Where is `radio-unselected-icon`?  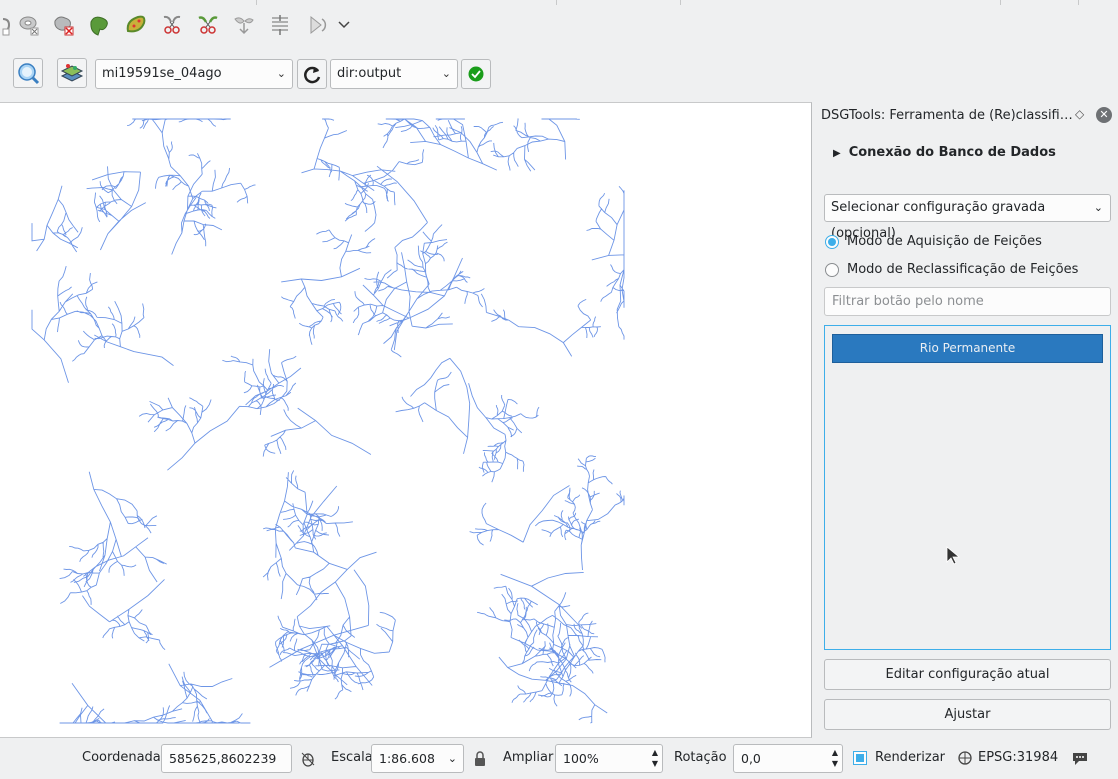 radio-unselected-icon is located at coordinates (832, 269).